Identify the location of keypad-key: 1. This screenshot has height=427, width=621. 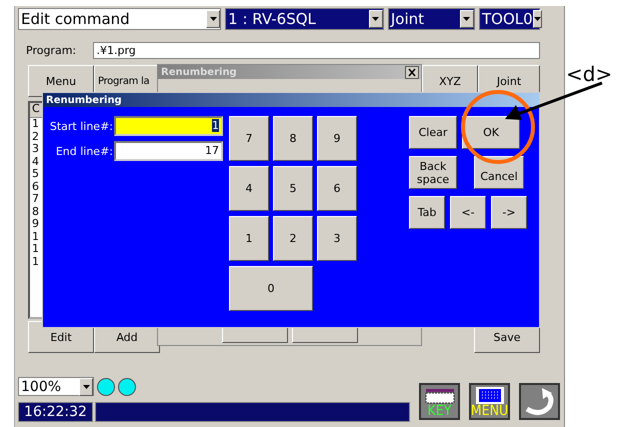
(249, 238).